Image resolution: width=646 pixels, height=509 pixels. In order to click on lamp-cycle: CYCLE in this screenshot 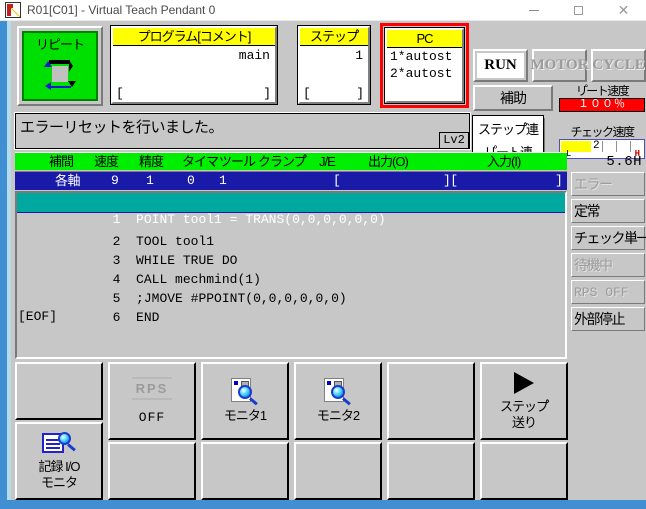, I will do `click(618, 65)`.